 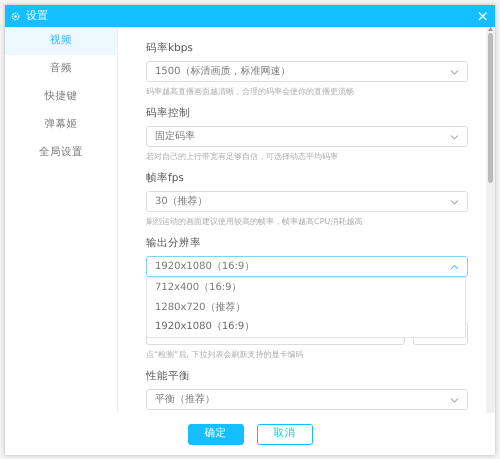 I want to click on hint-text: 若对自己的上行带宽有足够自信，可选择动态平均码率, so click(x=242, y=157).